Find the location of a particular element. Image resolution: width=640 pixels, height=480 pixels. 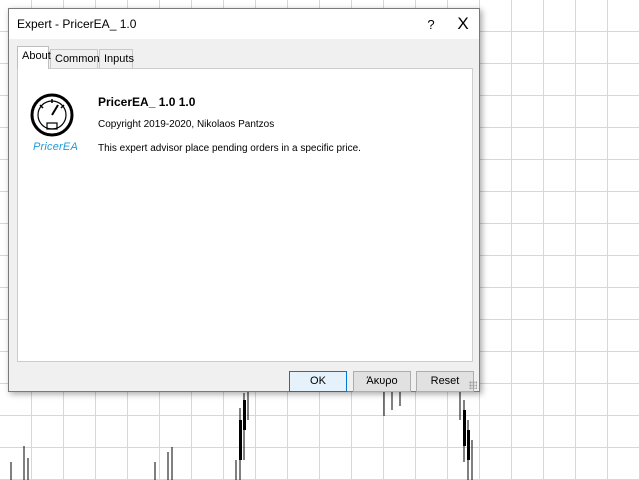

gauge-logo-icon is located at coordinates (52, 115).